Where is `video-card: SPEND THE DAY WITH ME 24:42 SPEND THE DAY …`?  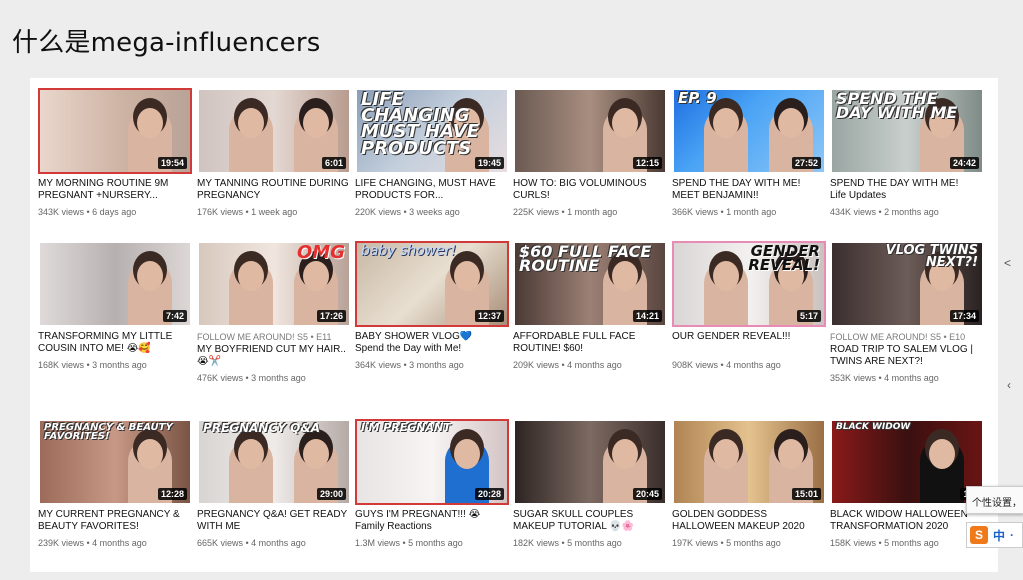
video-card: SPEND THE DAY WITH ME 24:42 SPEND THE DAY … is located at coordinates (907, 152).